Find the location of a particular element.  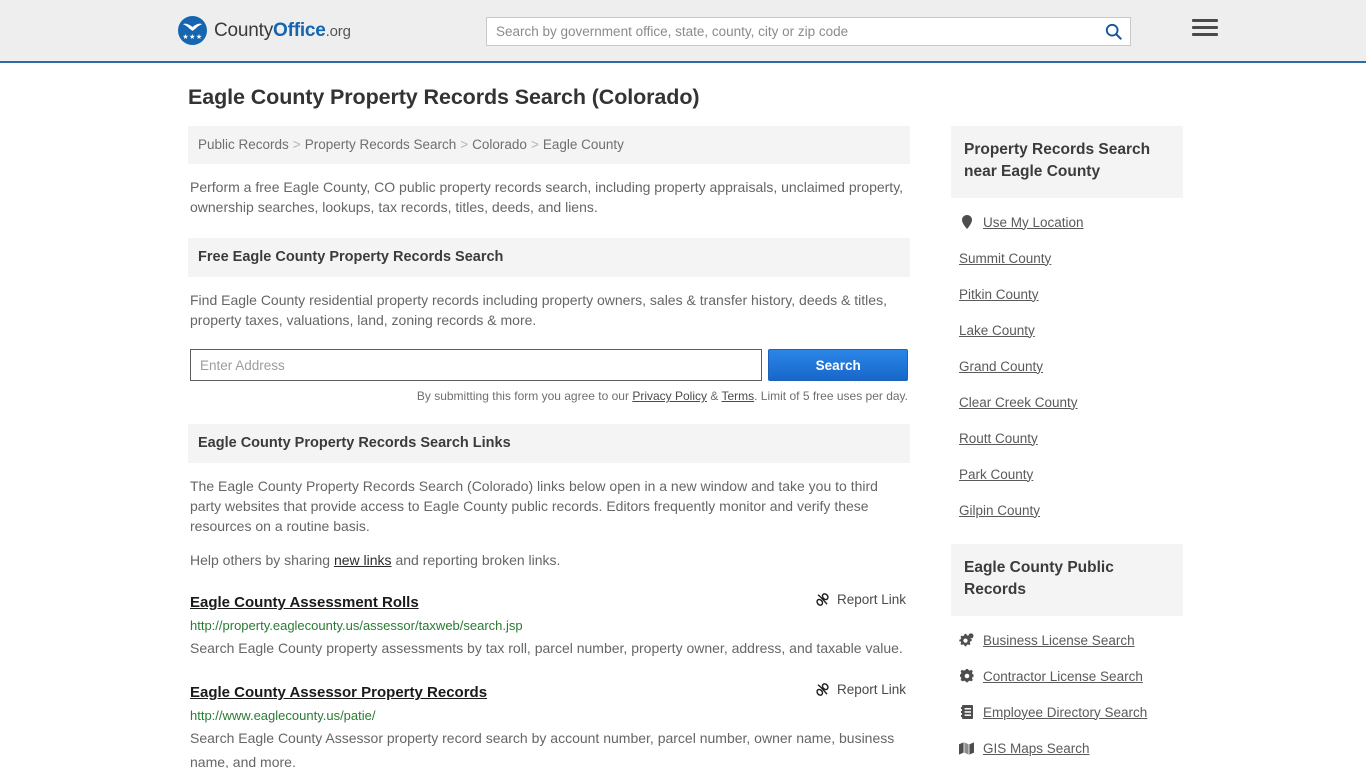

global-search-bar is located at coordinates (808, 31).